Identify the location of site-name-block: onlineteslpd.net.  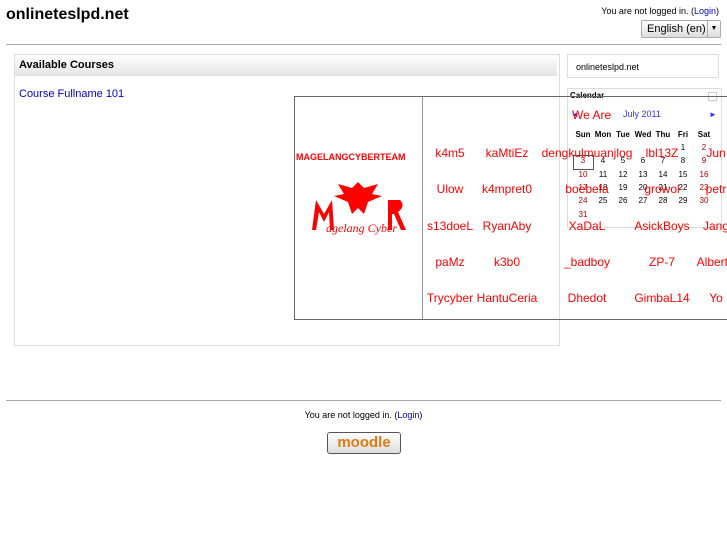
(643, 66).